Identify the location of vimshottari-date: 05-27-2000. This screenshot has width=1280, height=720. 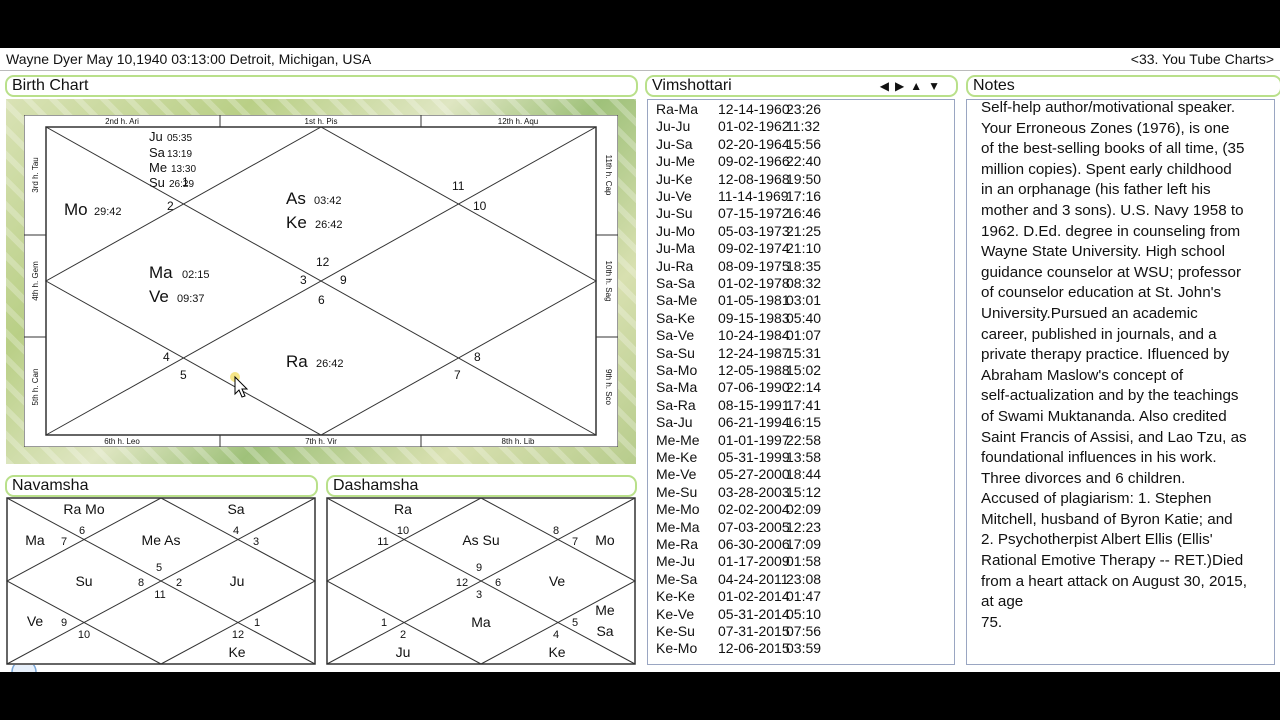
(754, 474).